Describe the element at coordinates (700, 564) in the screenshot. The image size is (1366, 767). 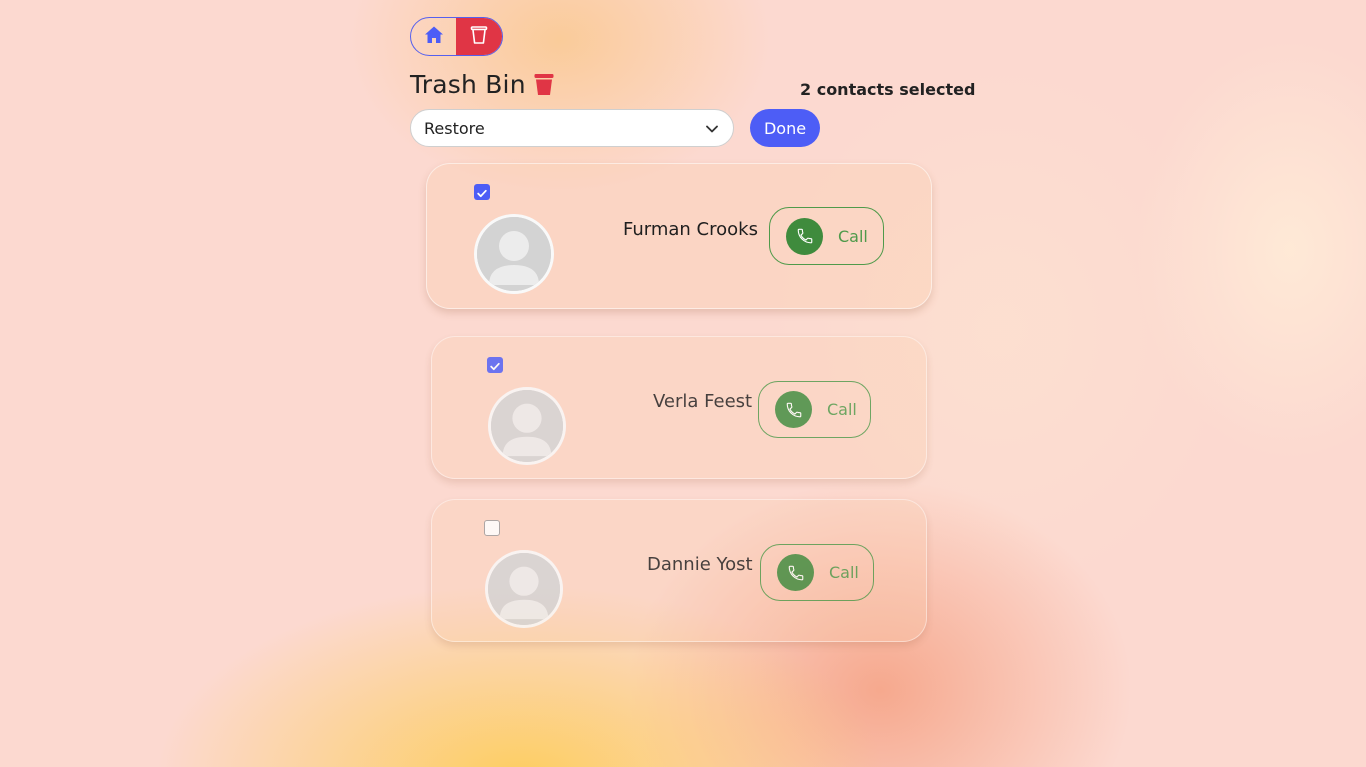
I see `contact-name: Dannie Yost` at that location.